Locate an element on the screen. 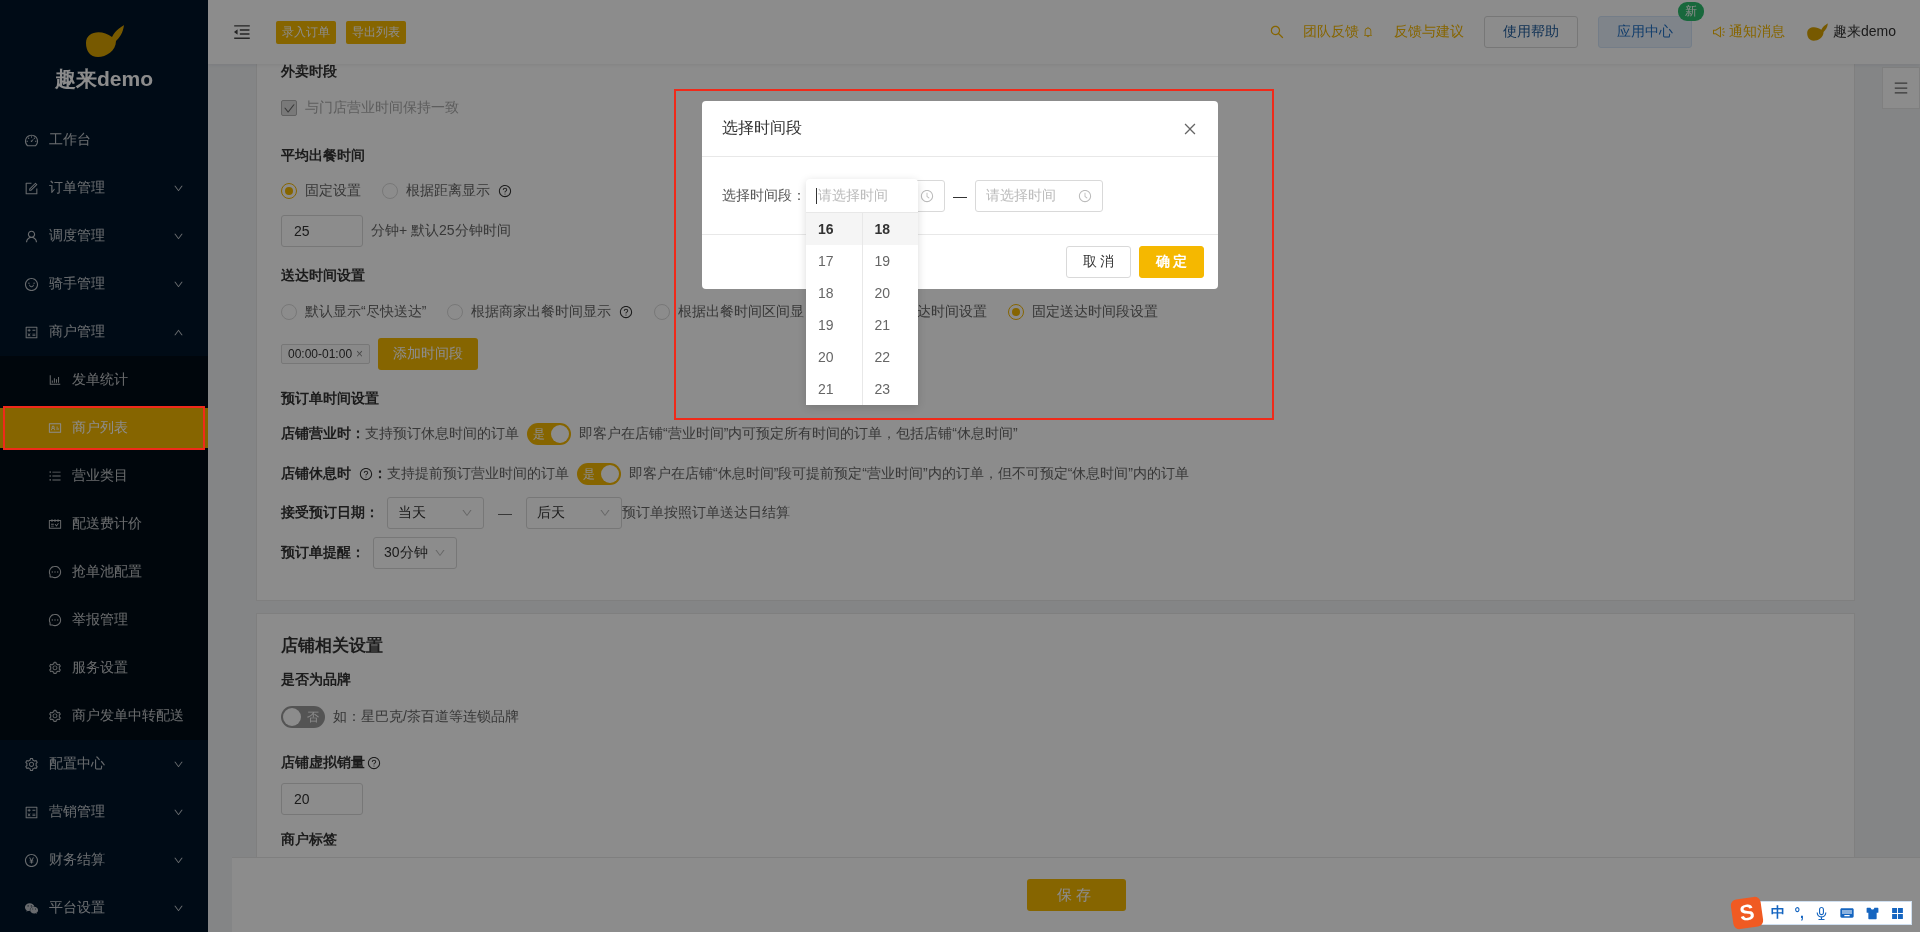 The width and height of the screenshot is (1920, 932). dialog-title: 选择时间段 is located at coordinates (762, 128).